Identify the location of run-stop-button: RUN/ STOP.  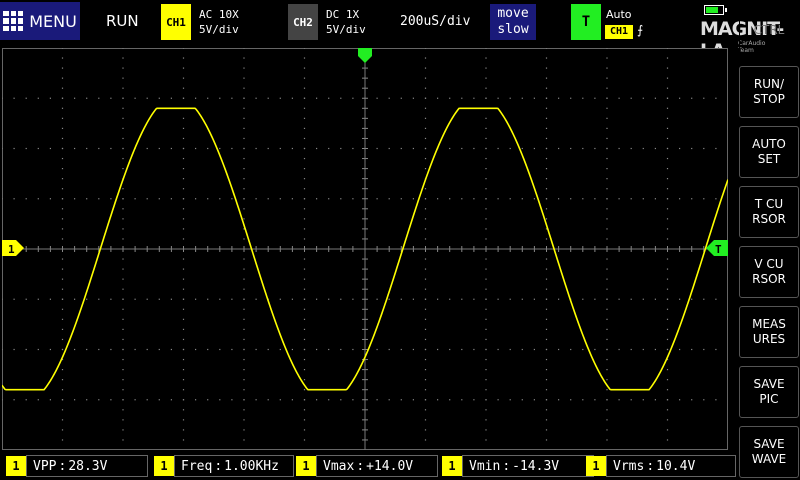
(769, 92).